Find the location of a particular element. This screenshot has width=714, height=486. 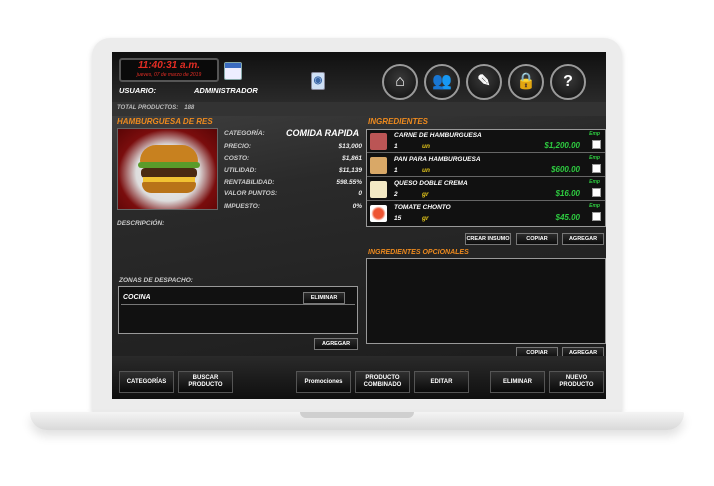

ingredient-row: CARNE DE HAMBURGUESA 1 un $1,200.00 Emp is located at coordinates (486, 141).